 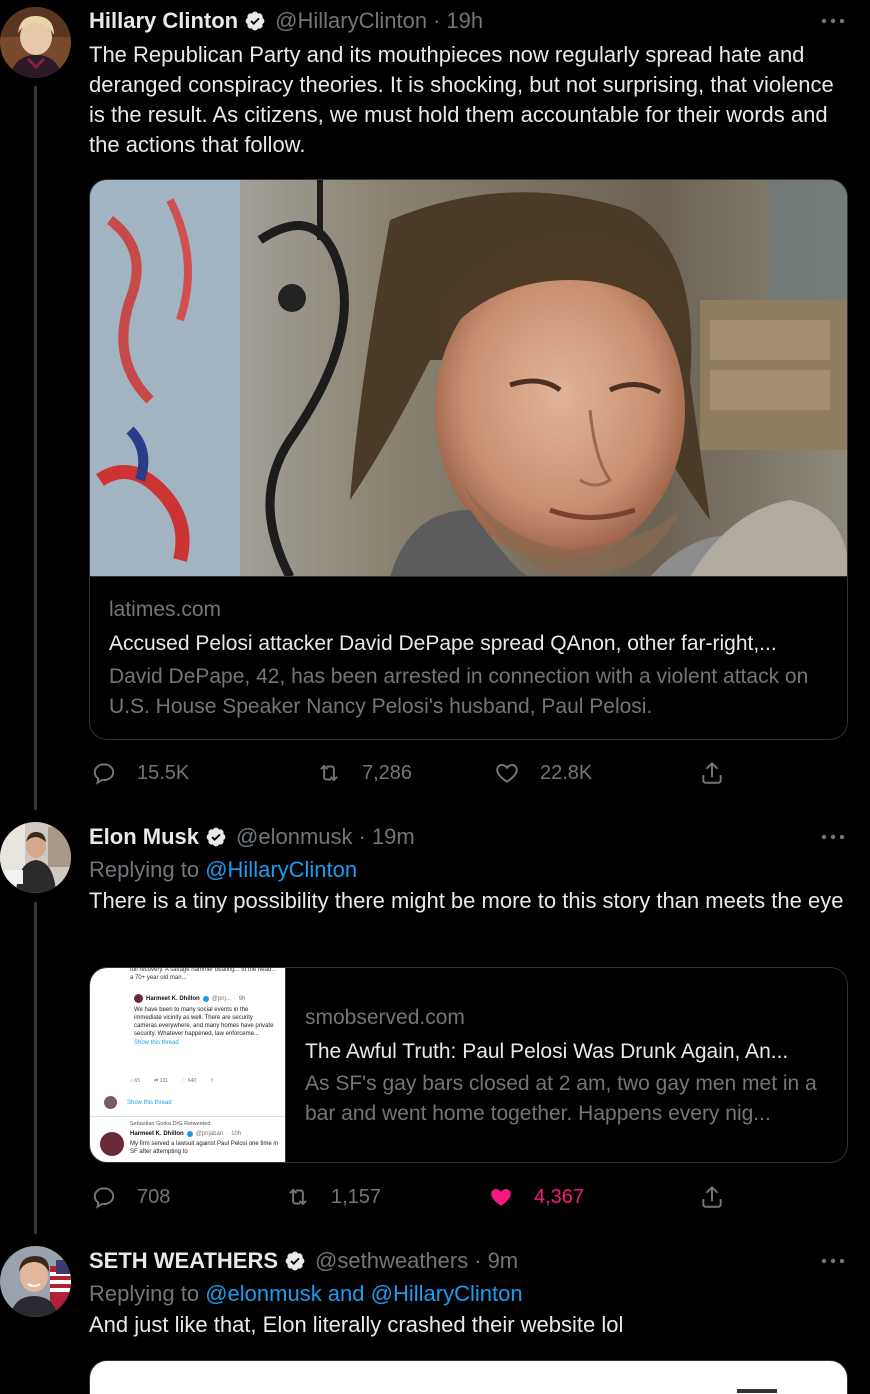 I want to click on author-handle: @HillaryClinton, so click(x=351, y=21).